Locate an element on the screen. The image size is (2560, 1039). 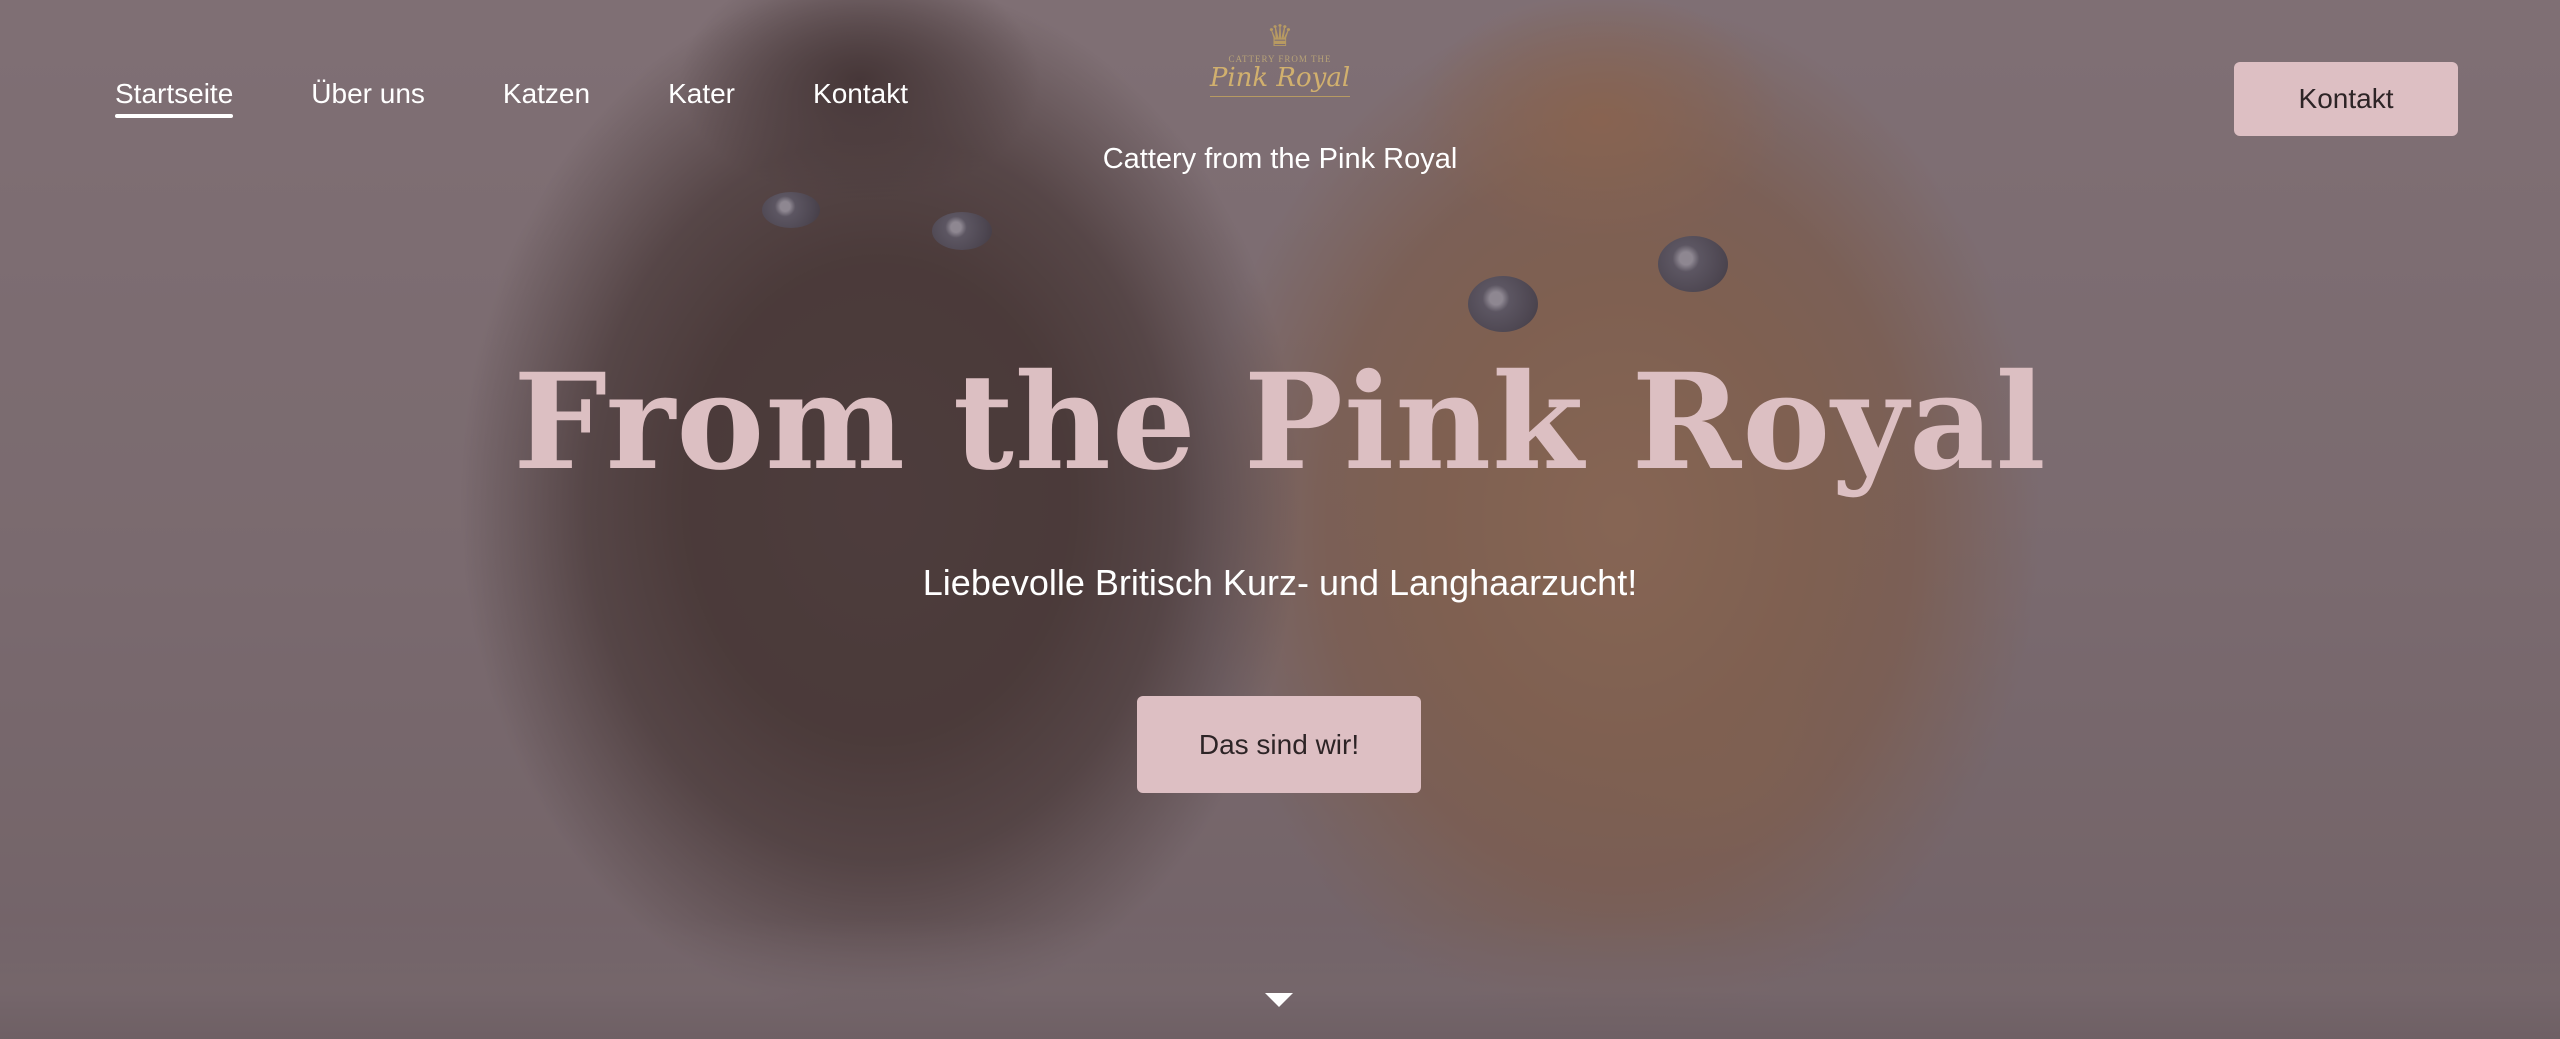
nav-item-startseite: Startseite is located at coordinates (174, 98).